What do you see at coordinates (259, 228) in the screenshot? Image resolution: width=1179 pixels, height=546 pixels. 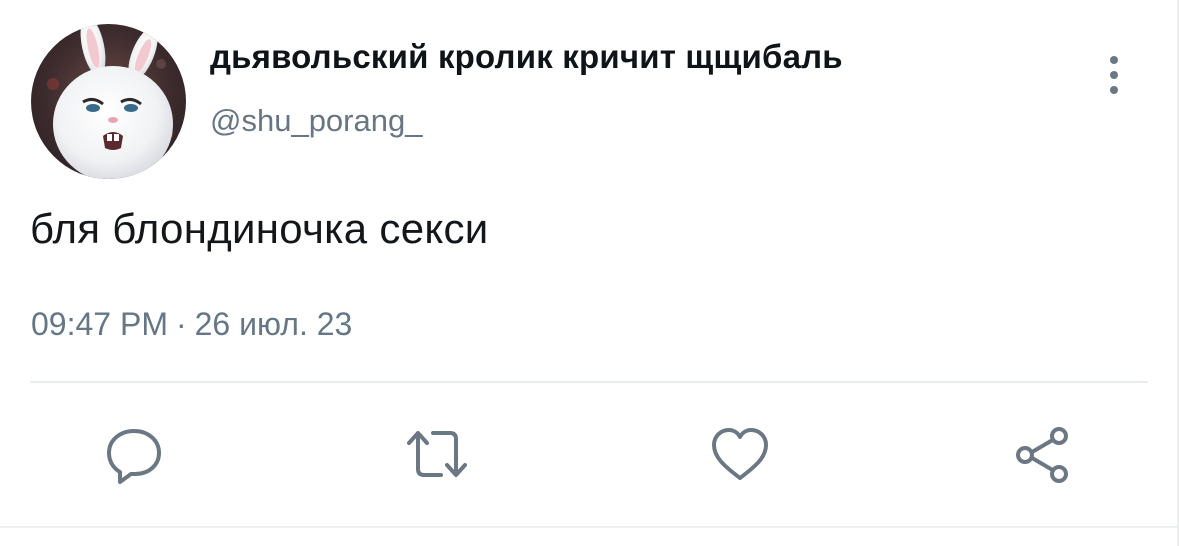 I see `tweet-text: бля блондиночка секси` at bounding box center [259, 228].